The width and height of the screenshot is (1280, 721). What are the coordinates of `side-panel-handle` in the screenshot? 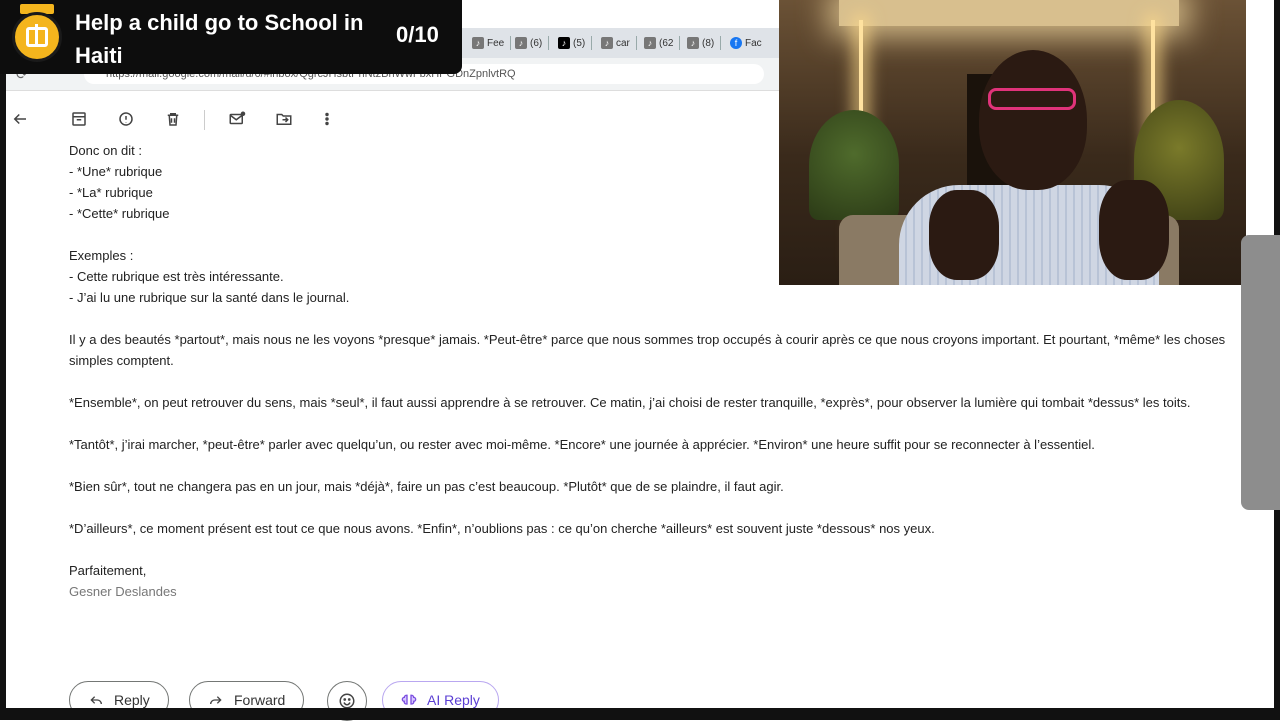 It's located at (1260, 372).